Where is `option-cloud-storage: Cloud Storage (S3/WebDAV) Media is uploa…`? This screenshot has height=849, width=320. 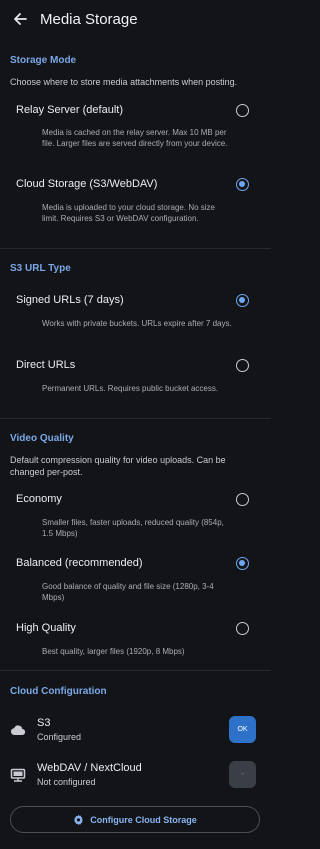 option-cloud-storage: Cloud Storage (S3/WebDAV) Media is uploa… is located at coordinates (135, 205).